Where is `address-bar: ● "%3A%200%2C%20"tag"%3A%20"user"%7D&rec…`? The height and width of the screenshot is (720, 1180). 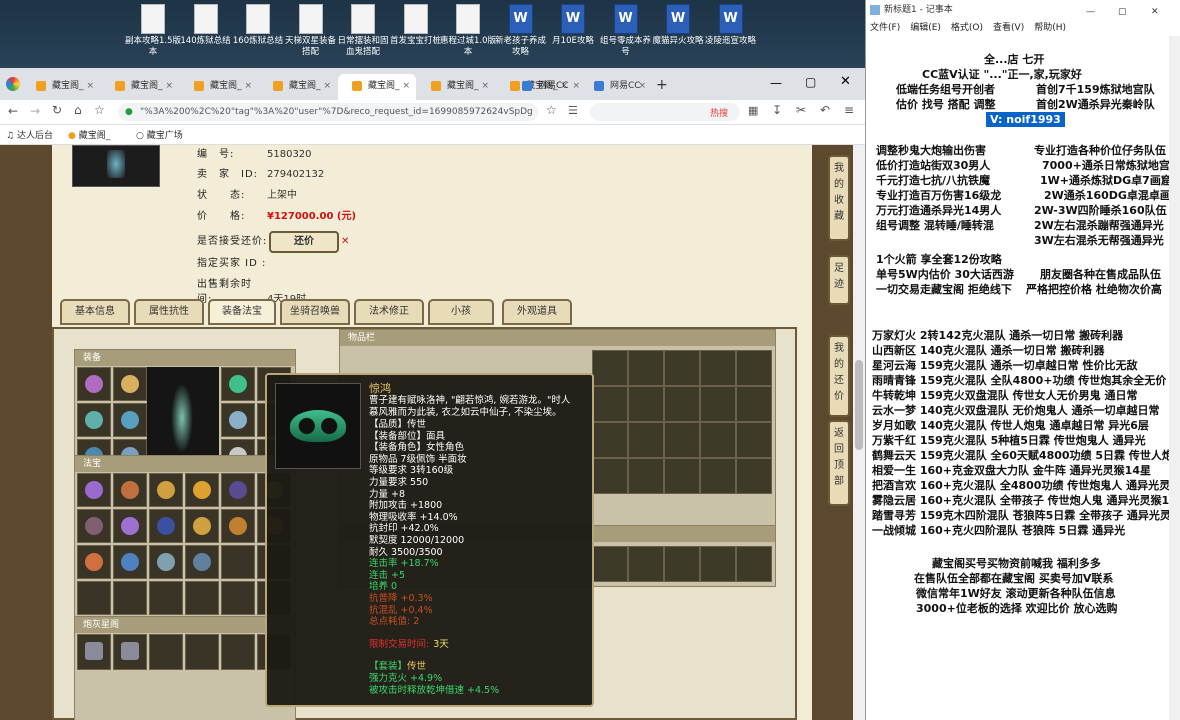
address-bar: ● "%3A%200%2C%20"tag"%3A%20"user"%7D&rec… is located at coordinates (328, 112).